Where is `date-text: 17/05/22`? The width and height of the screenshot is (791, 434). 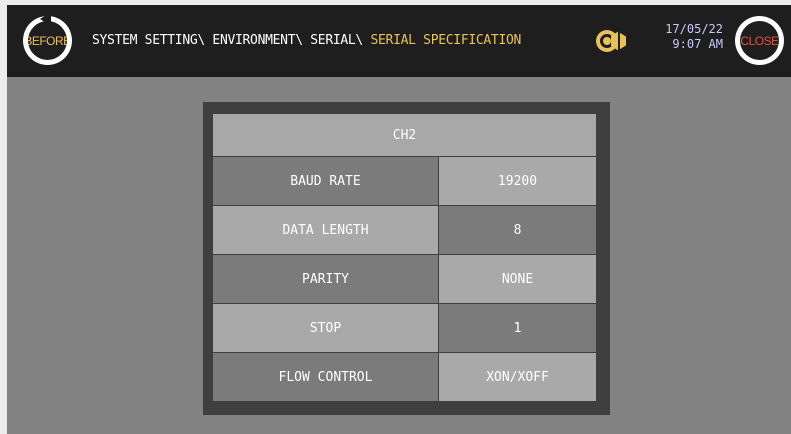 date-text: 17/05/22 is located at coordinates (694, 29).